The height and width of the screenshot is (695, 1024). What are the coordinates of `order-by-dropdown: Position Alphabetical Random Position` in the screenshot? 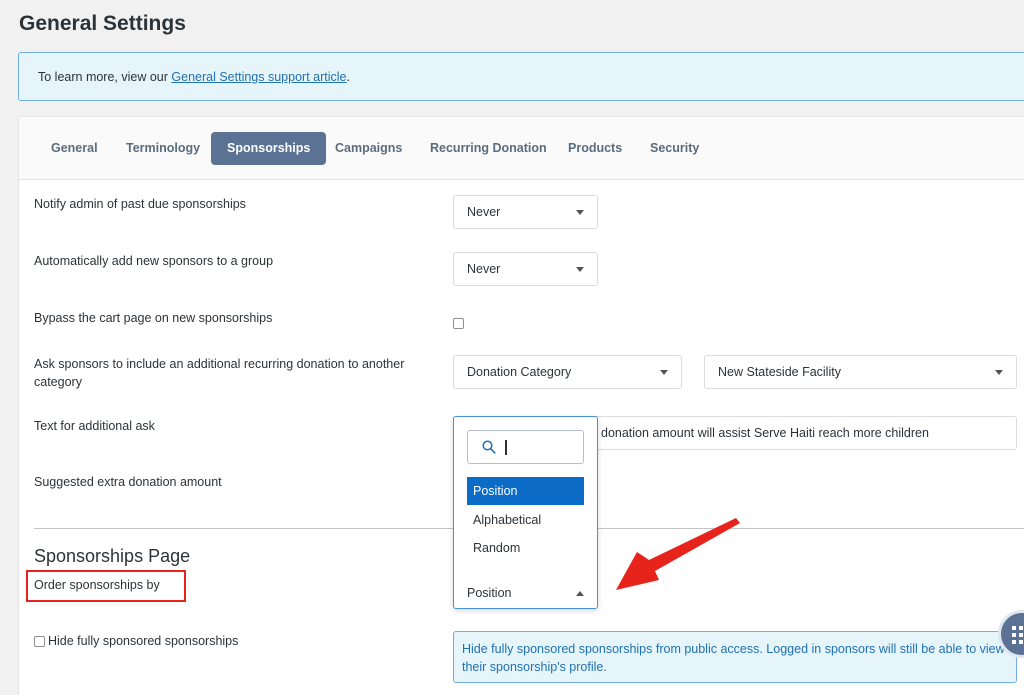 It's located at (525, 512).